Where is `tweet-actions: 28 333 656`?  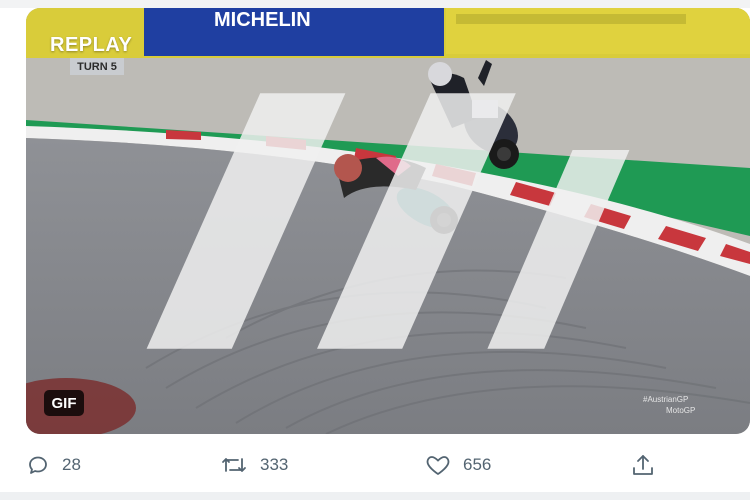 tweet-actions: 28 333 656 is located at coordinates (375, 465).